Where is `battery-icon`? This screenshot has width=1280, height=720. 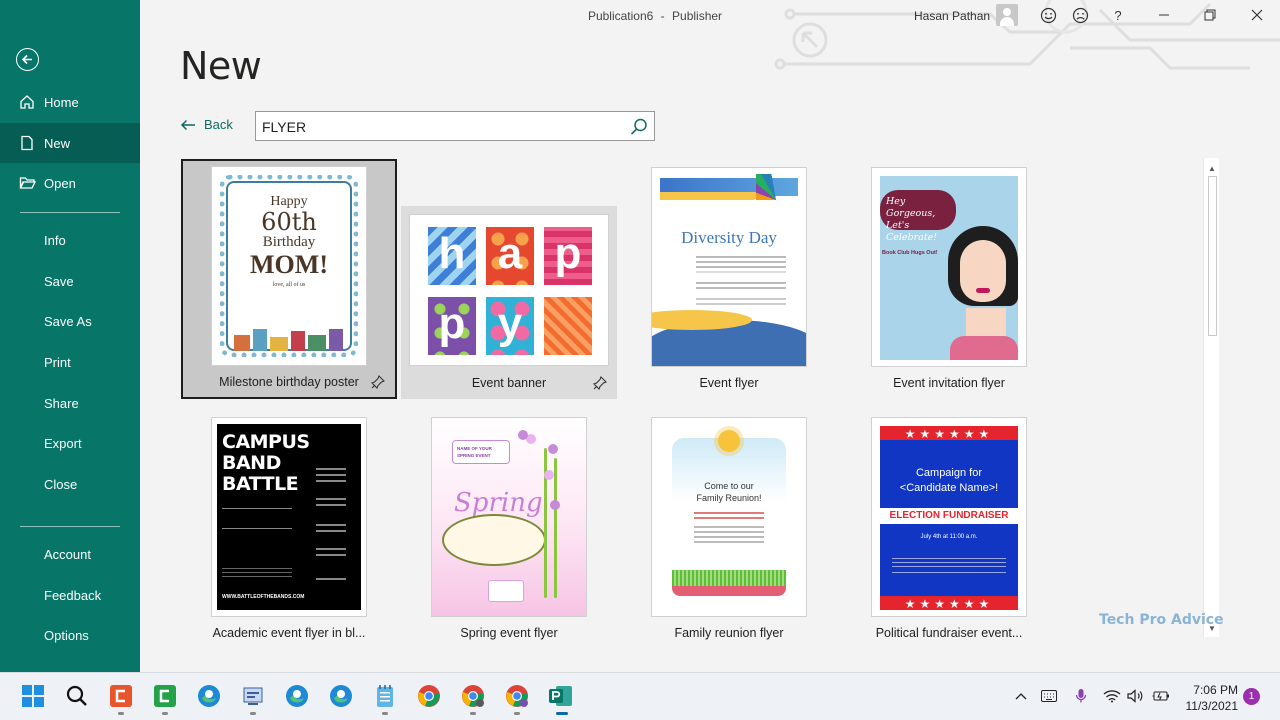 battery-icon is located at coordinates (1161, 696).